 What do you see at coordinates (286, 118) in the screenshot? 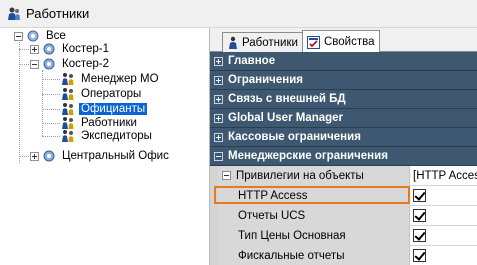
I see `category-label: Global User Manager` at bounding box center [286, 118].